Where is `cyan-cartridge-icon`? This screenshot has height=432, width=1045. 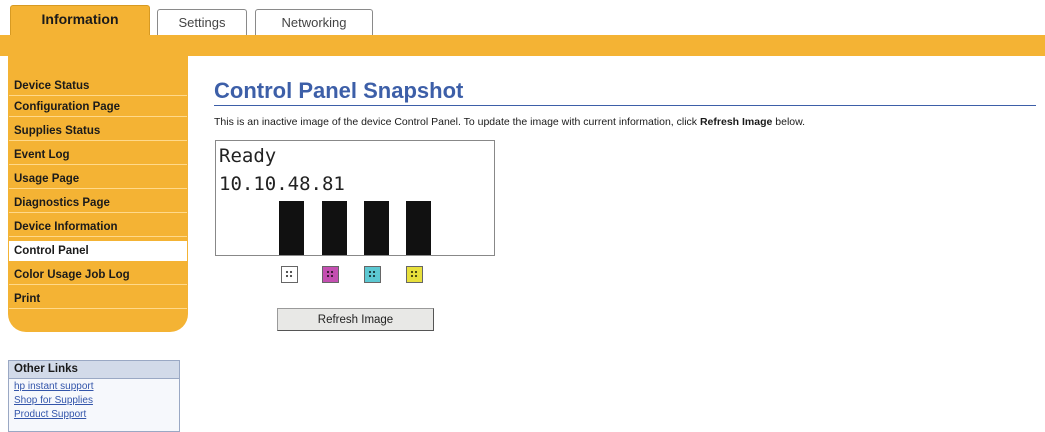 cyan-cartridge-icon is located at coordinates (372, 274).